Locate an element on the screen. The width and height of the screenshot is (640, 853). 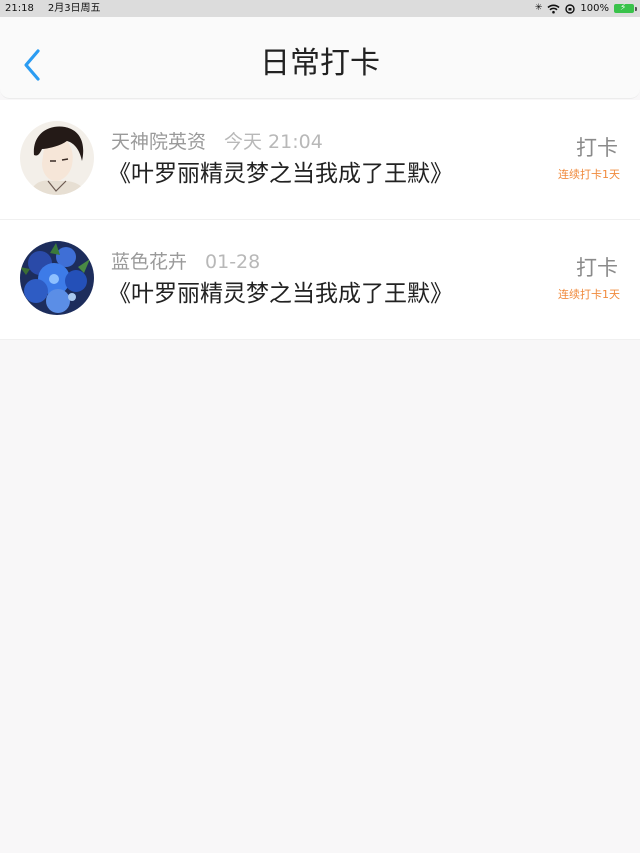
checkin-time: 01-28 is located at coordinates (233, 262).